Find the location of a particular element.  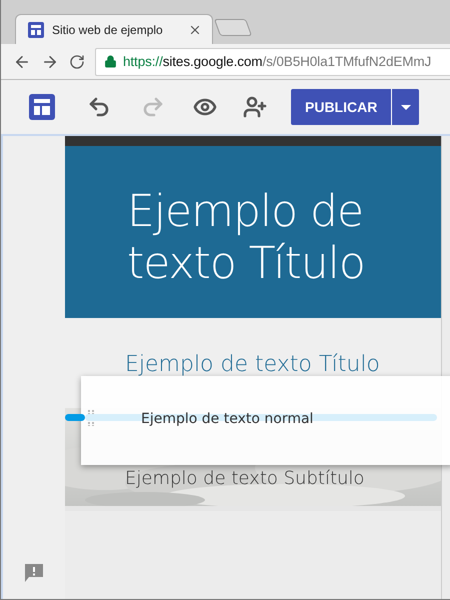

tab-title: Sitio web de ejemplo is located at coordinates (108, 29).